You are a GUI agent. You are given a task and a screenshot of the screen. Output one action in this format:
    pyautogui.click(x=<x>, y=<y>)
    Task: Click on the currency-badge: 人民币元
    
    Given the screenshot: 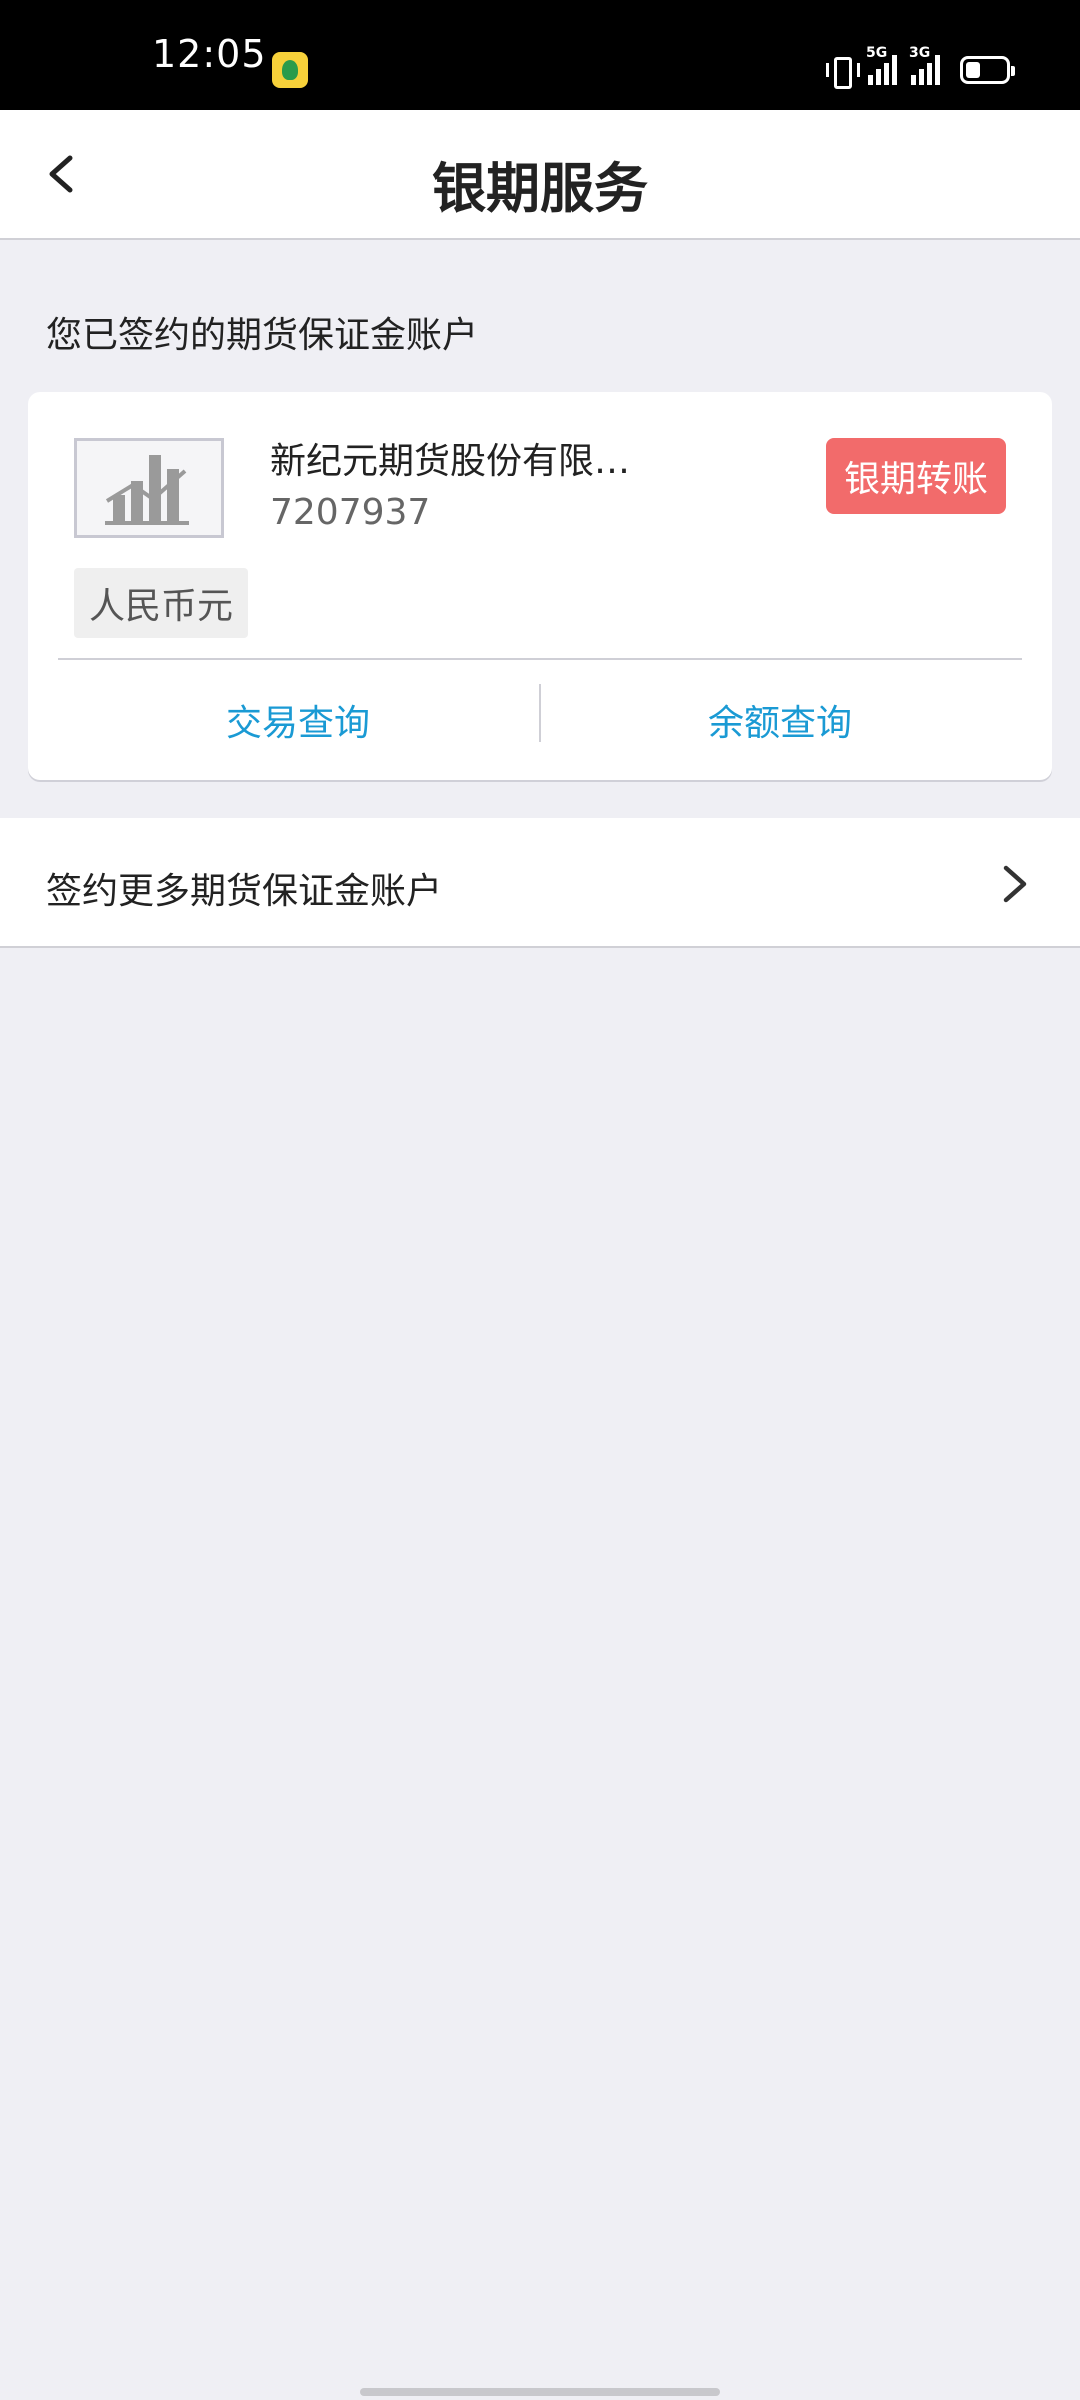 What is the action you would take?
    pyautogui.click(x=161, y=603)
    